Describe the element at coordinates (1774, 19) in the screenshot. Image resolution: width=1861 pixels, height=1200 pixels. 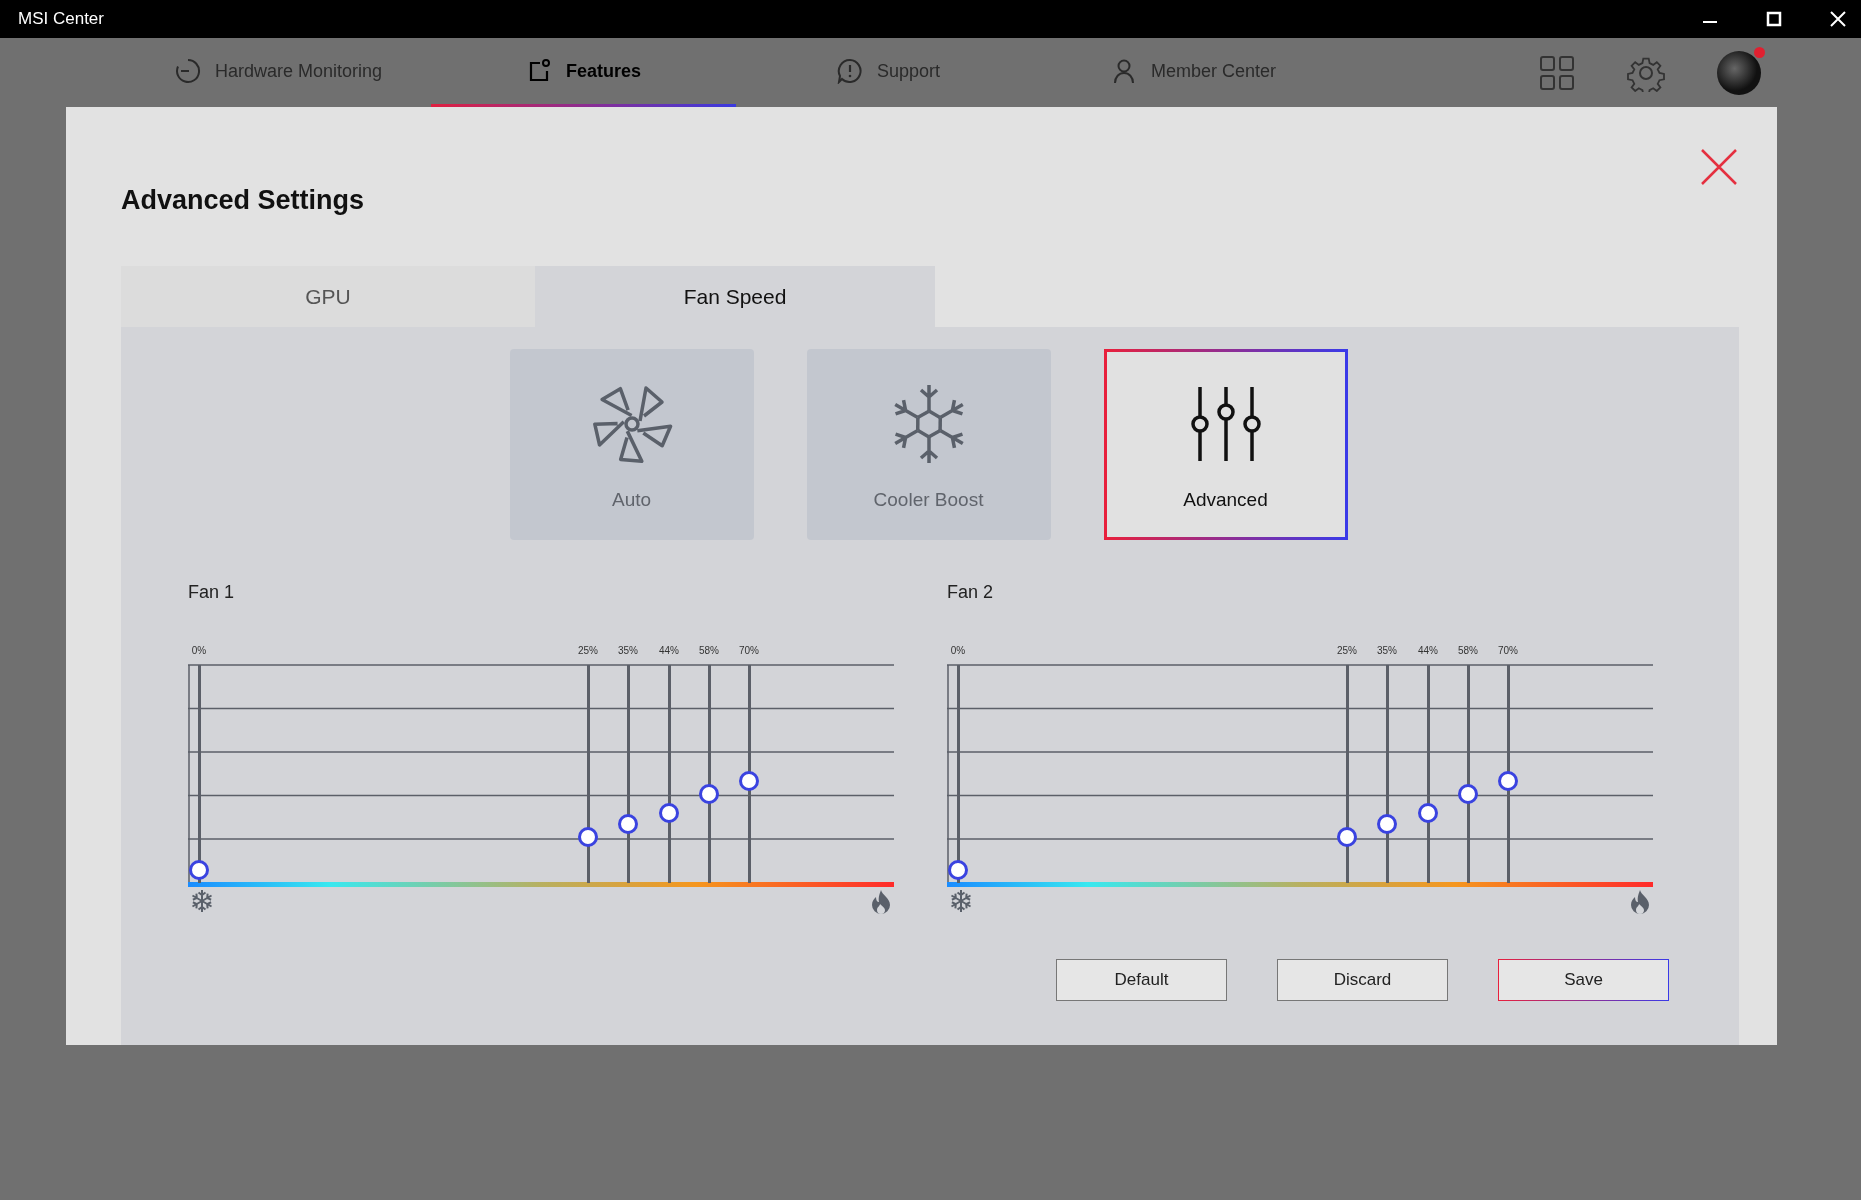
I see `maximize-icon` at that location.